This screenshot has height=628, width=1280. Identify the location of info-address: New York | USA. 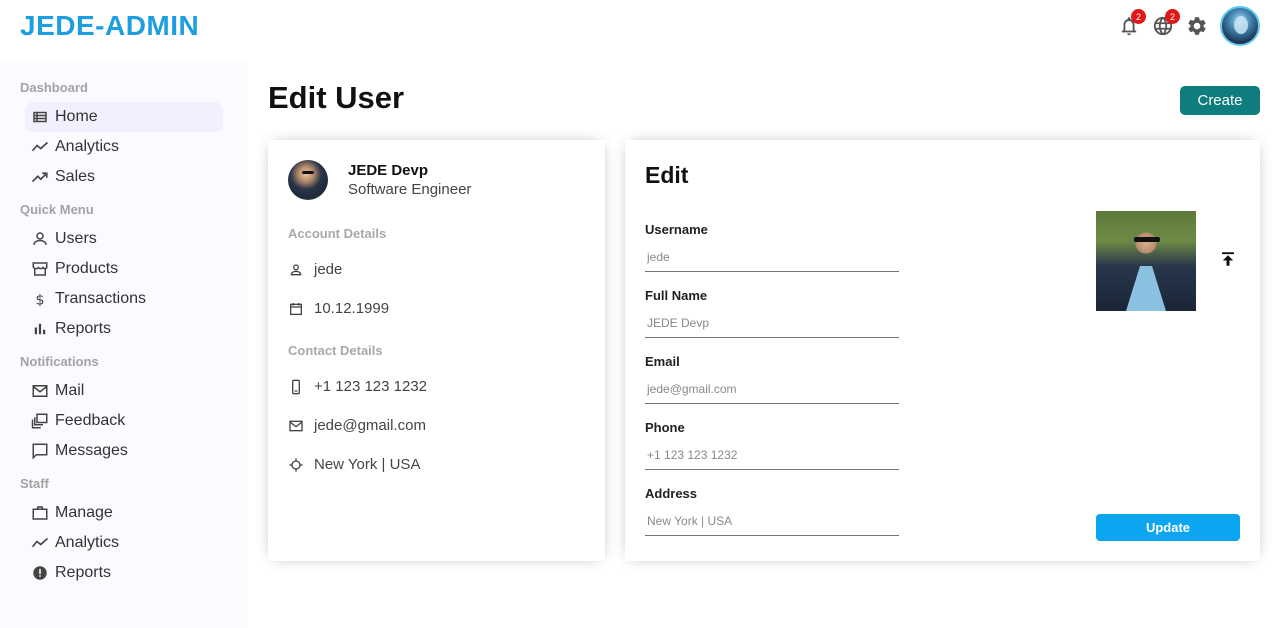
(436, 464).